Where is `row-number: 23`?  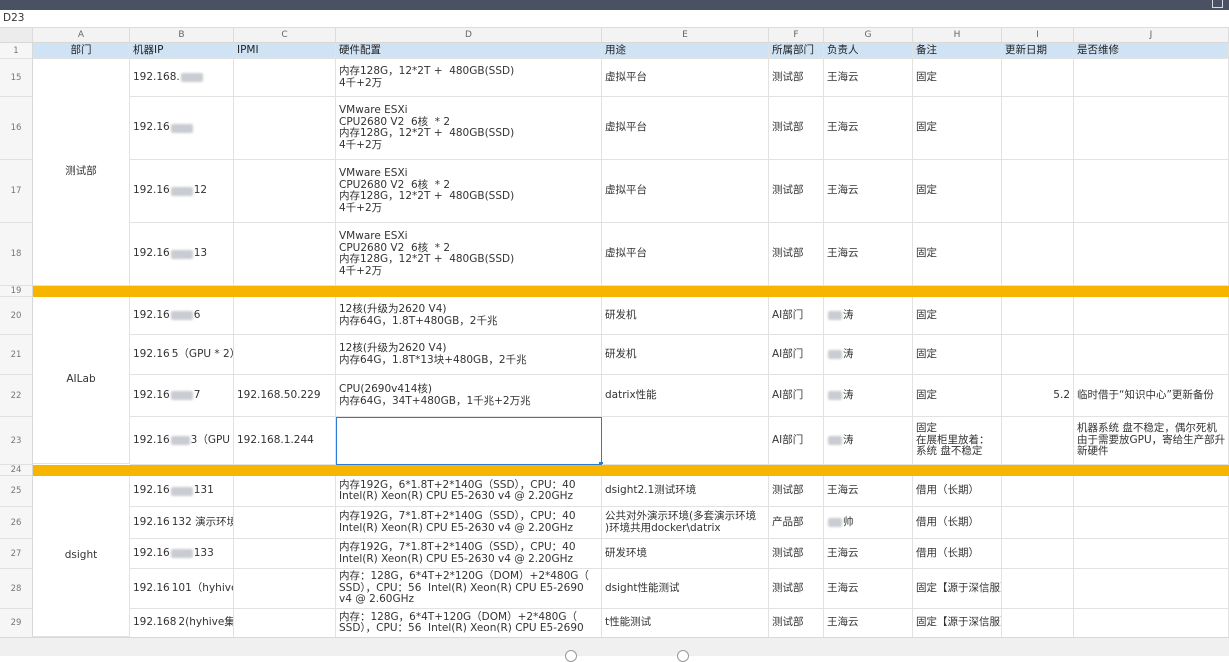 row-number: 23 is located at coordinates (16, 441).